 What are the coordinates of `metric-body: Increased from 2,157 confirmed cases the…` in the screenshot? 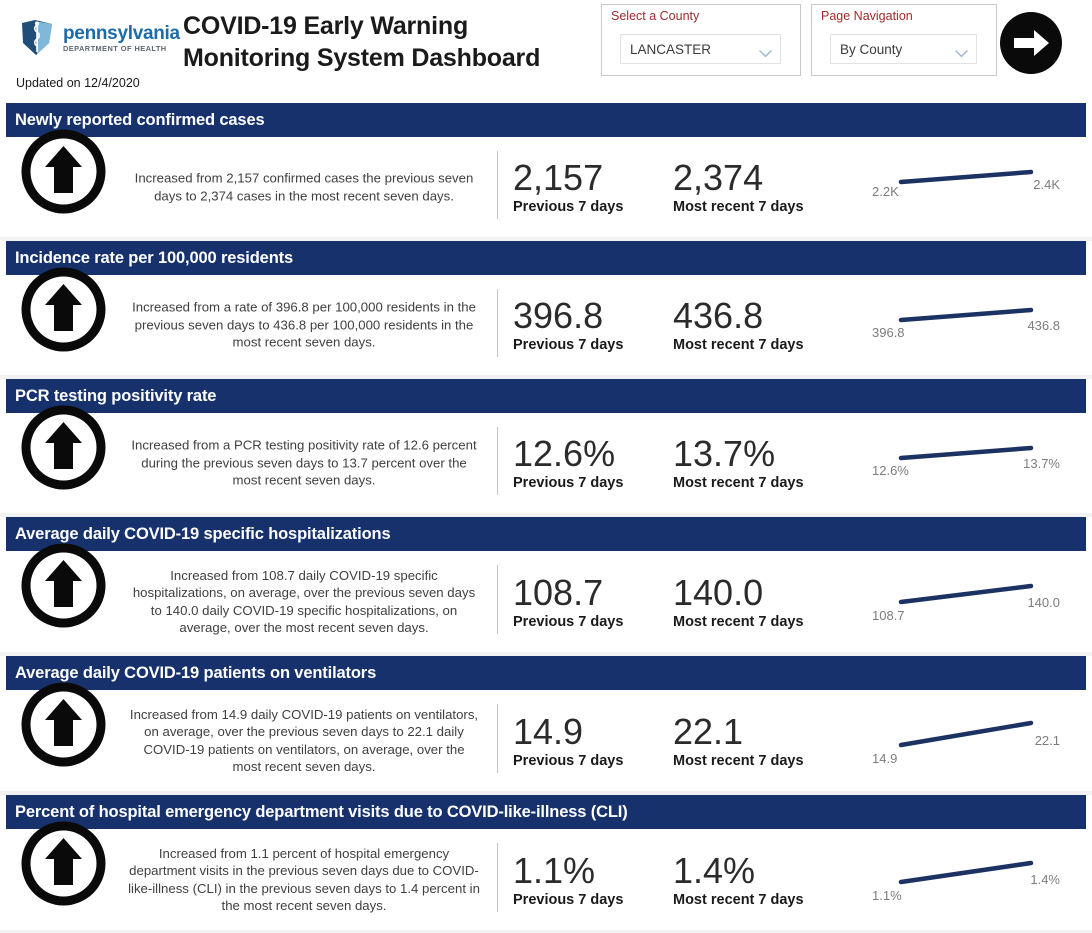 It's located at (546, 183).